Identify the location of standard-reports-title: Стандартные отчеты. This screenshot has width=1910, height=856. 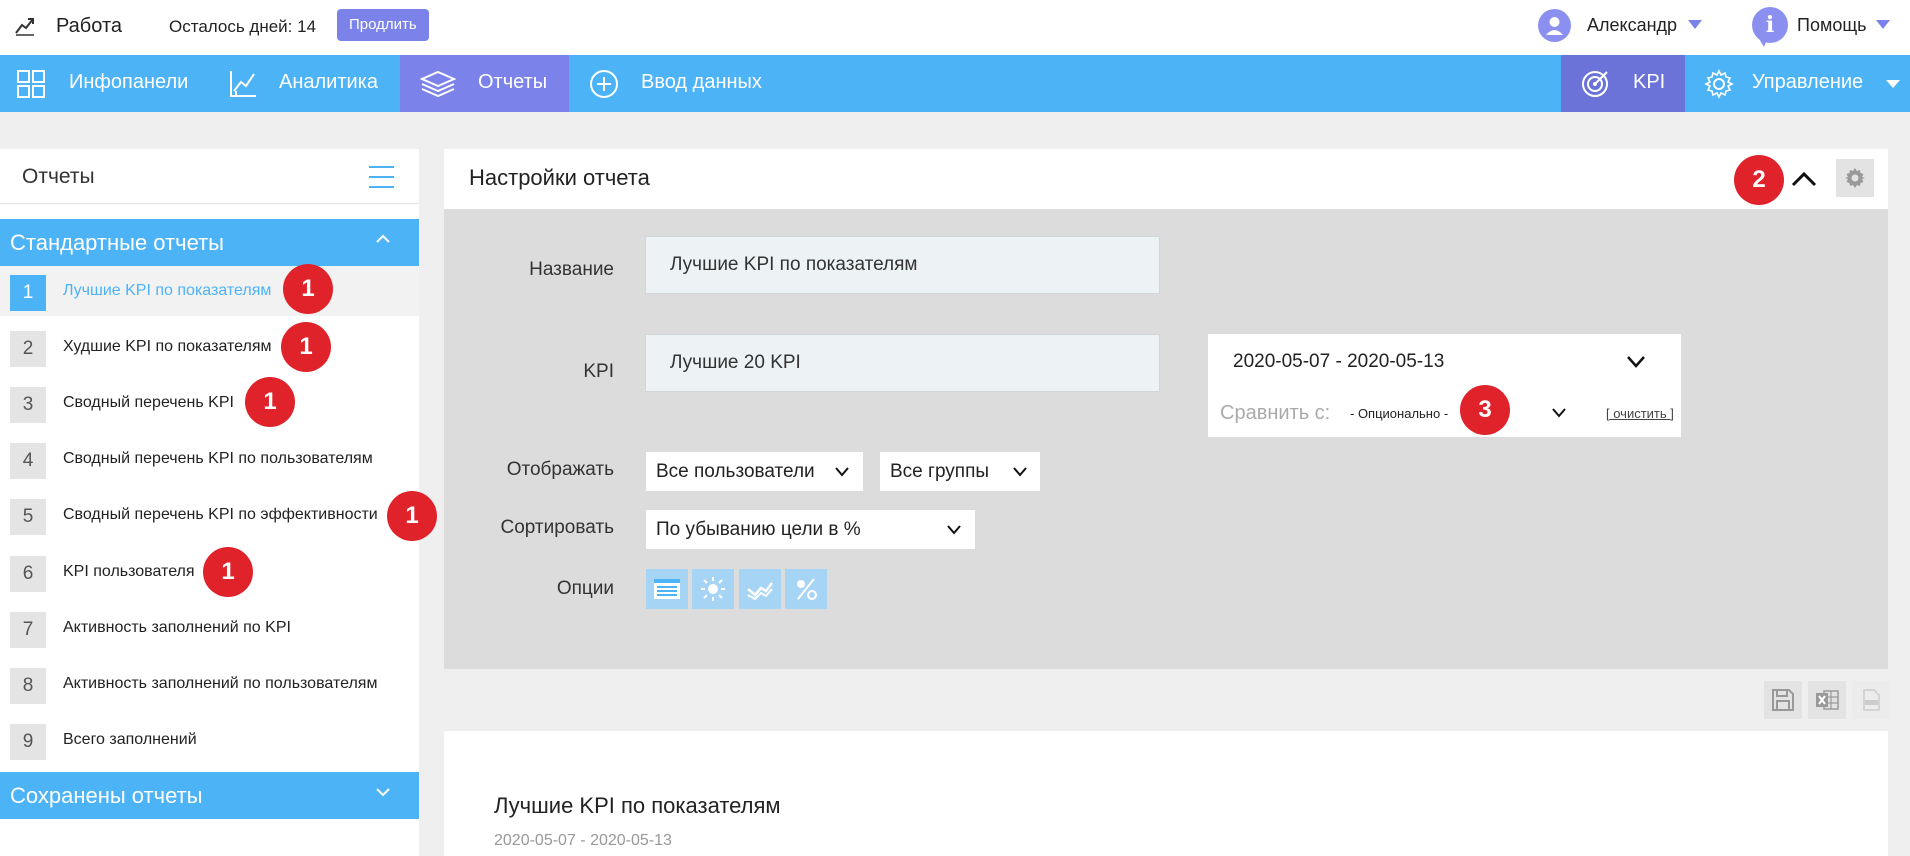
(117, 242).